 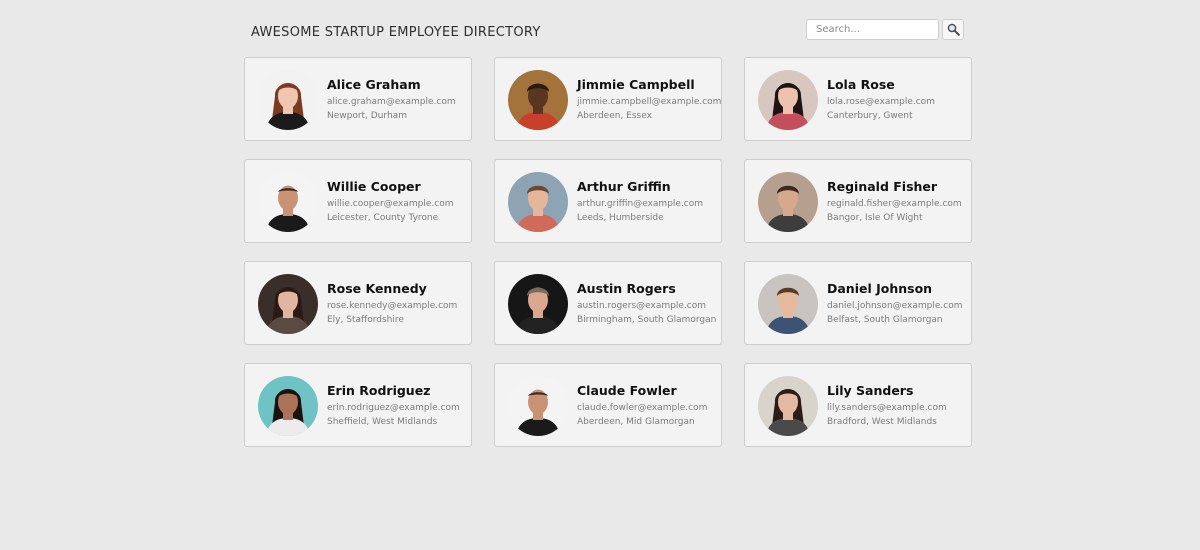 I want to click on employee-name: Willie Cooper, so click(x=374, y=186).